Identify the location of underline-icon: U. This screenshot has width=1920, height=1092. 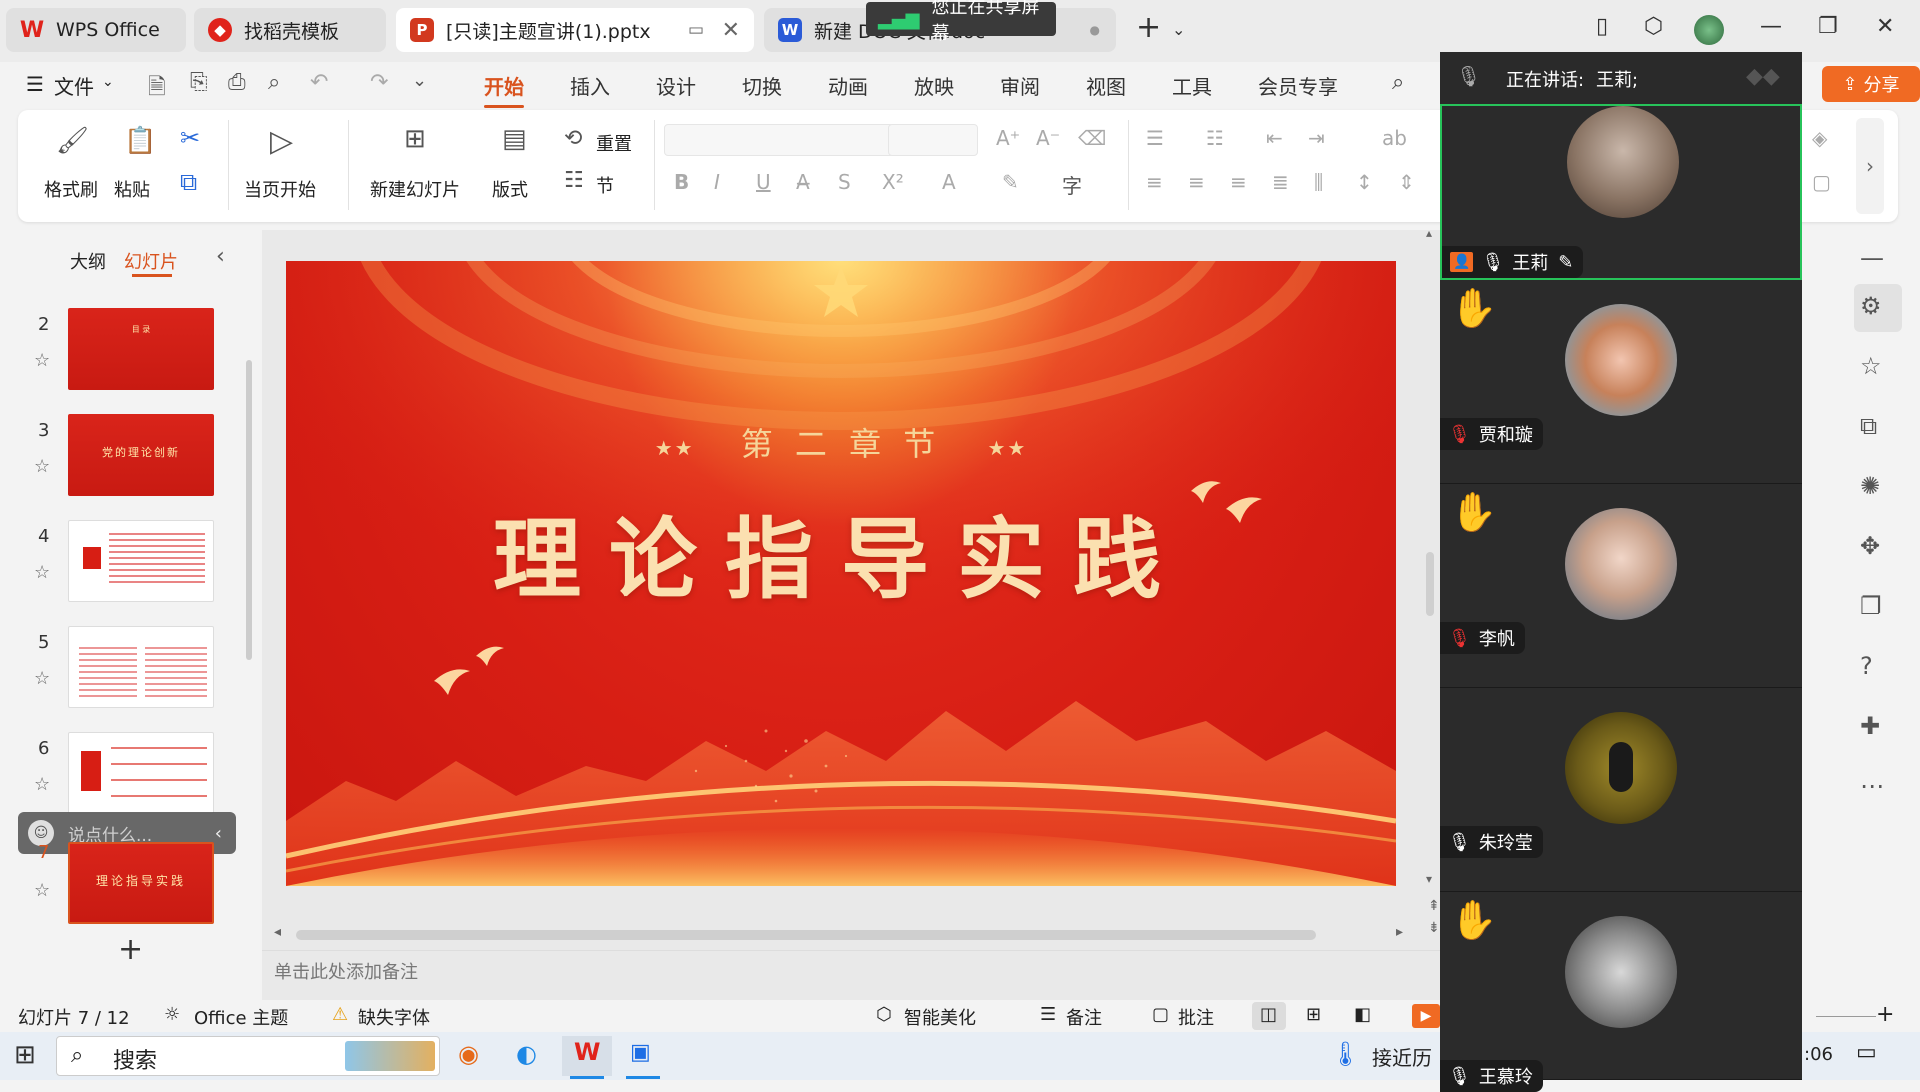
(763, 182).